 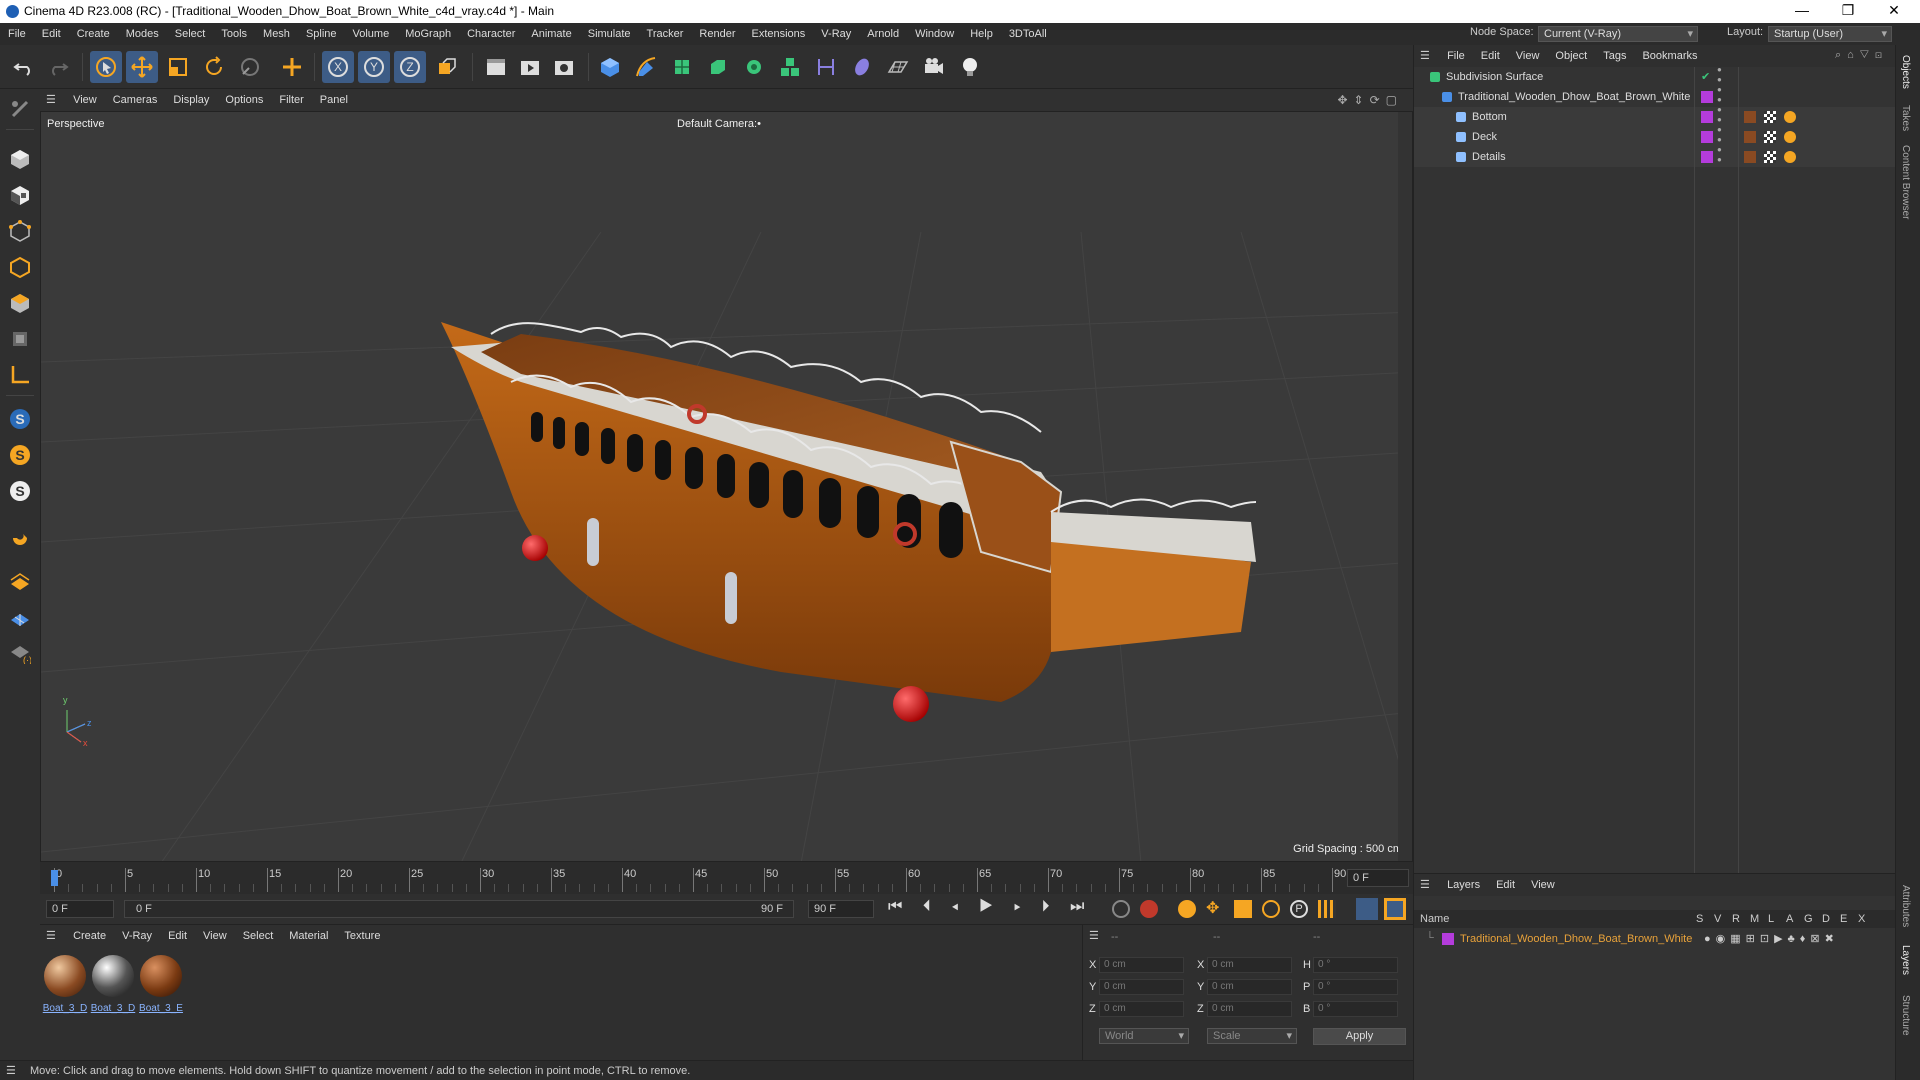 I want to click on objects-menu-icon: ☰, so click(x=1428, y=55).